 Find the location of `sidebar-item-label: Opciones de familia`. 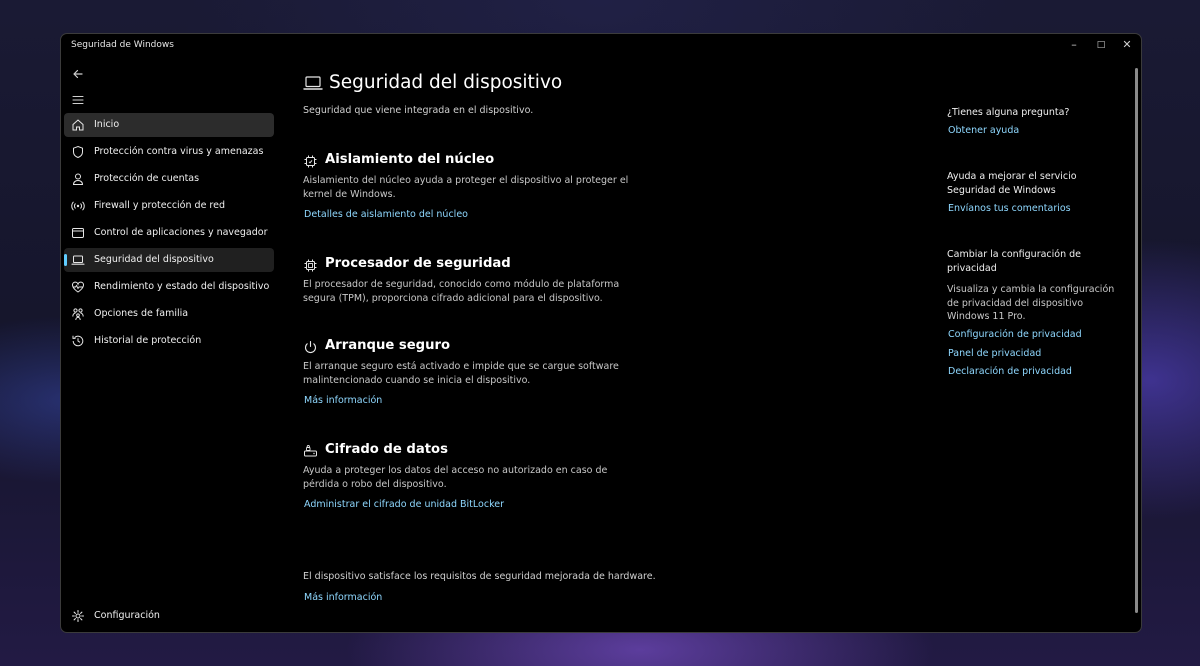

sidebar-item-label: Opciones de familia is located at coordinates (141, 313).